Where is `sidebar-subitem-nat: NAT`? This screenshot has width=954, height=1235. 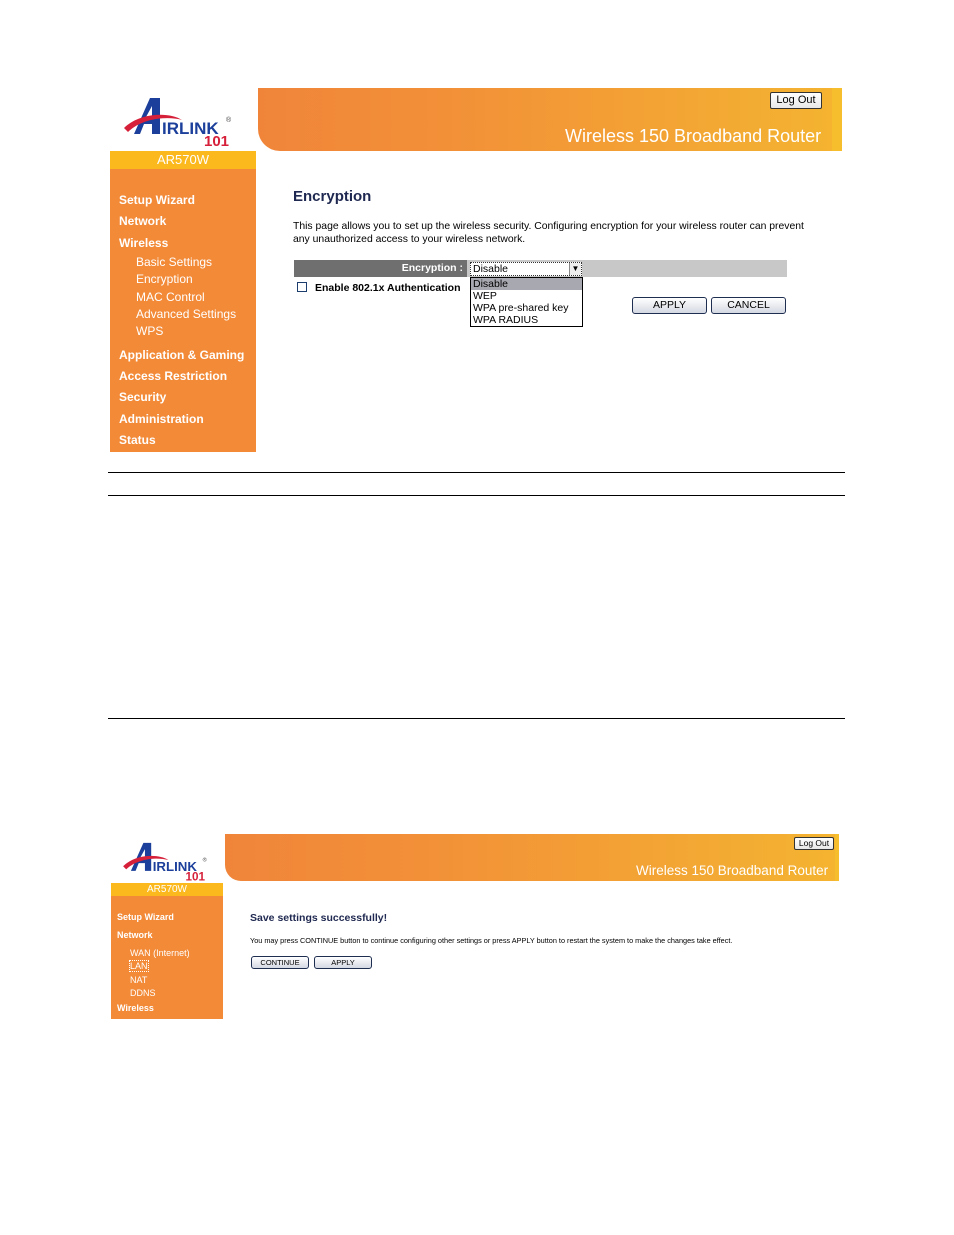 sidebar-subitem-nat: NAT is located at coordinates (167, 980).